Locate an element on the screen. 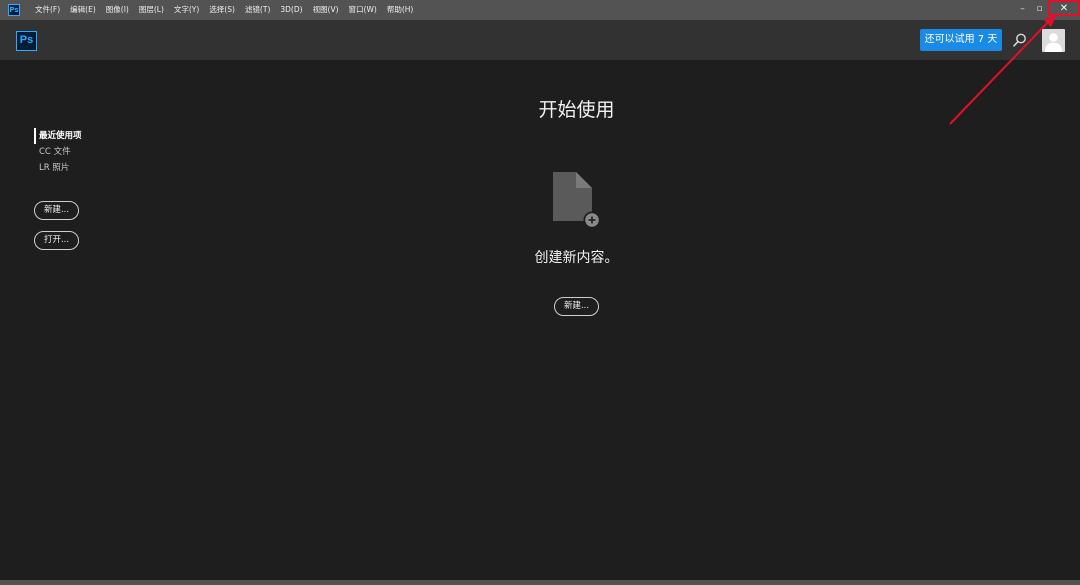 The image size is (1080, 585). window-controls: – ▫ ✕ is located at coordinates (1047, 10).